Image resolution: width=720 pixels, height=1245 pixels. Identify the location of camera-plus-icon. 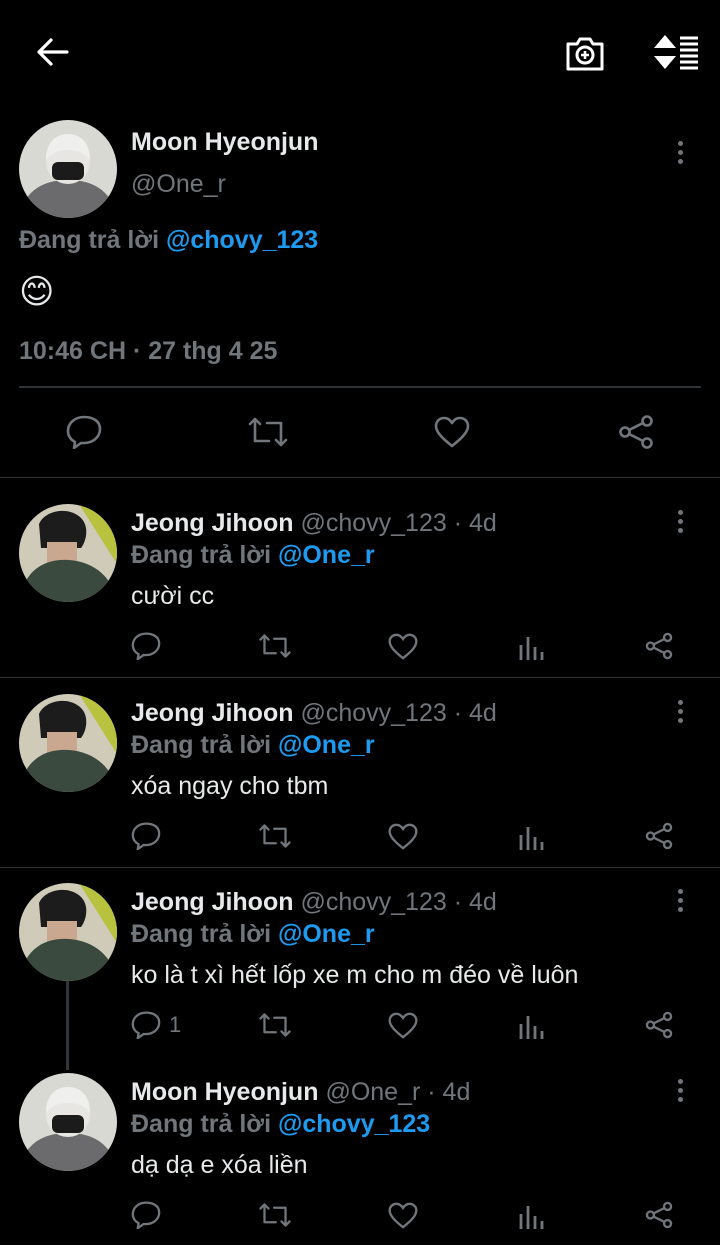
(585, 54).